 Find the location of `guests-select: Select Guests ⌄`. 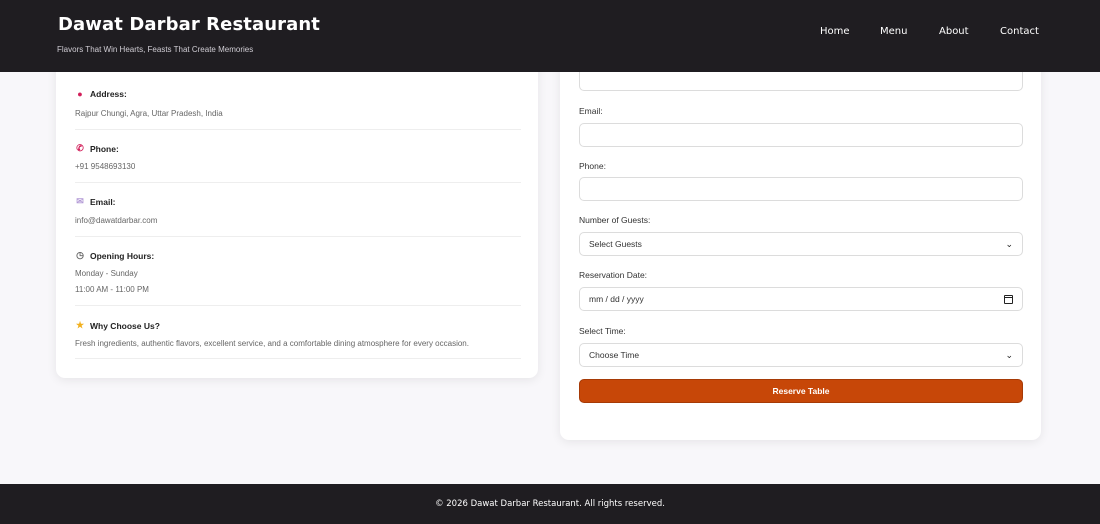

guests-select: Select Guests ⌄ is located at coordinates (801, 244).